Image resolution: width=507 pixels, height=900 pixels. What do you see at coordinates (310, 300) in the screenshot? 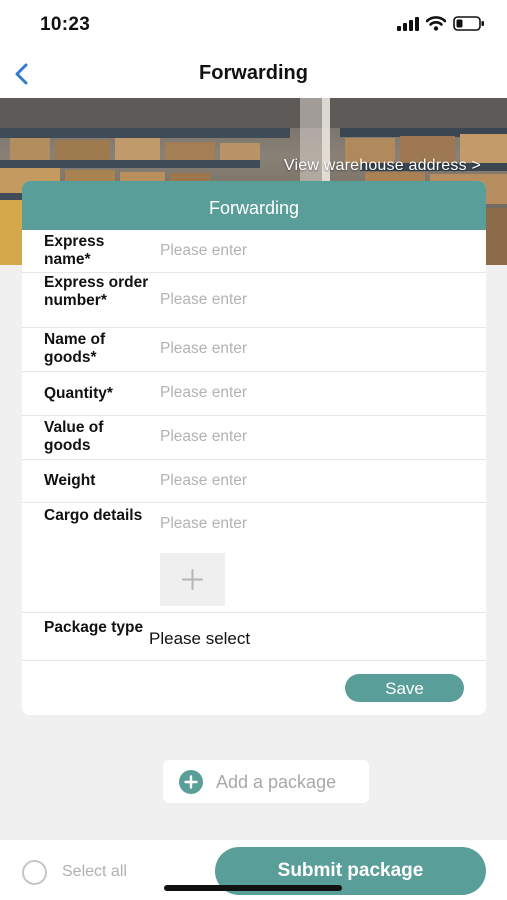
I see `express-order-number-input` at bounding box center [310, 300].